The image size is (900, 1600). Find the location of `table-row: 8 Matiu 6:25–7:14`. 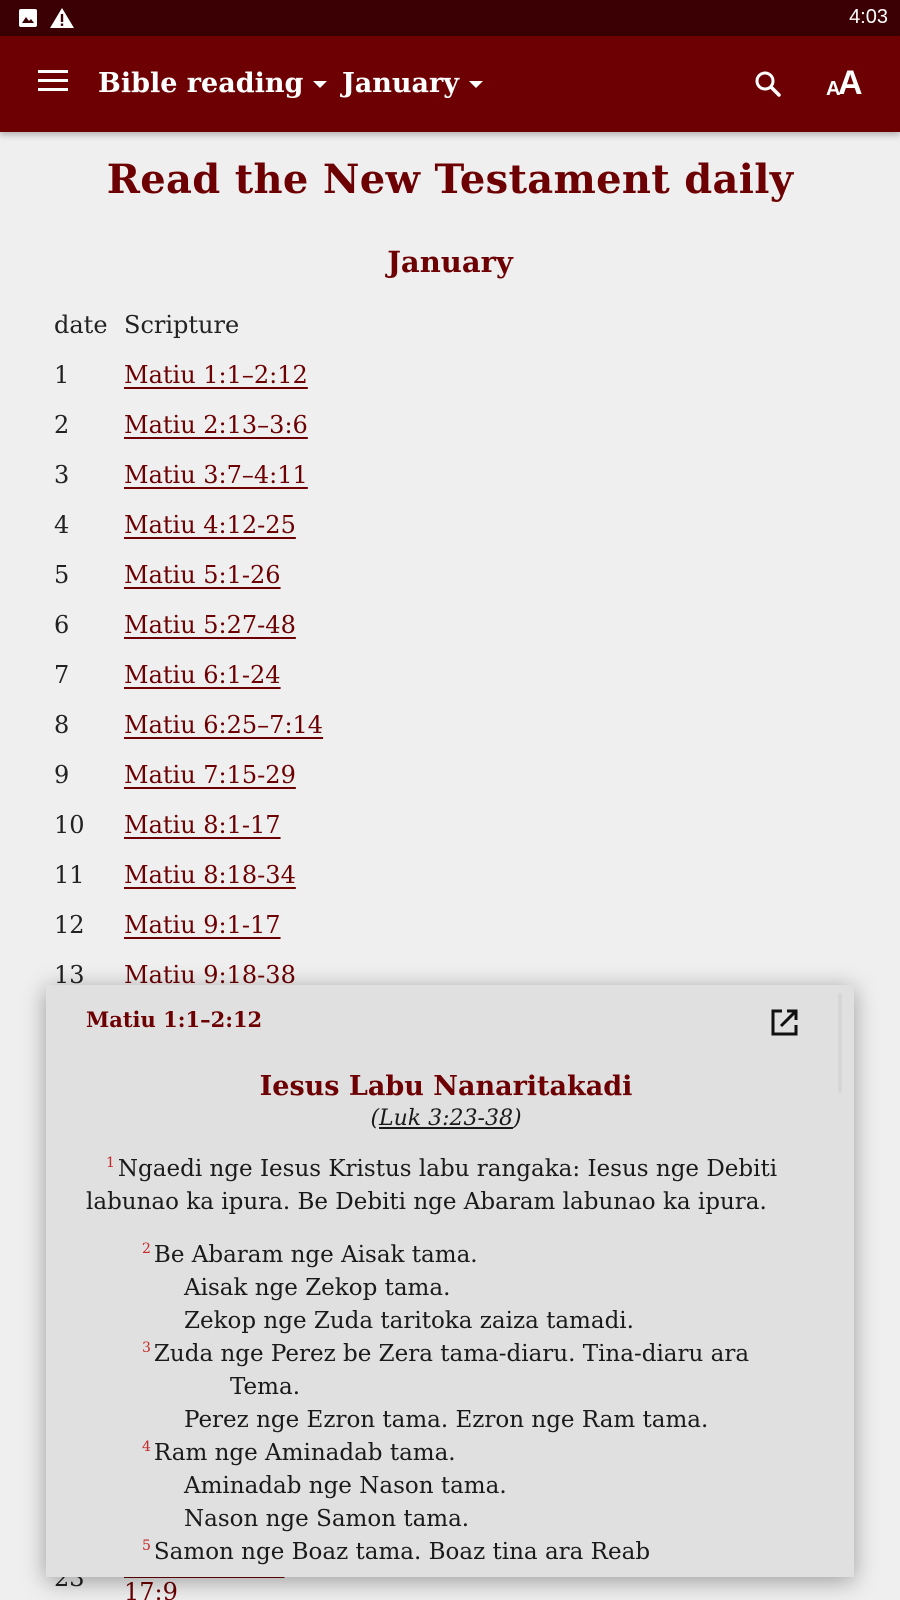

table-row: 8 Matiu 6:25–7:14 is located at coordinates (188, 725).